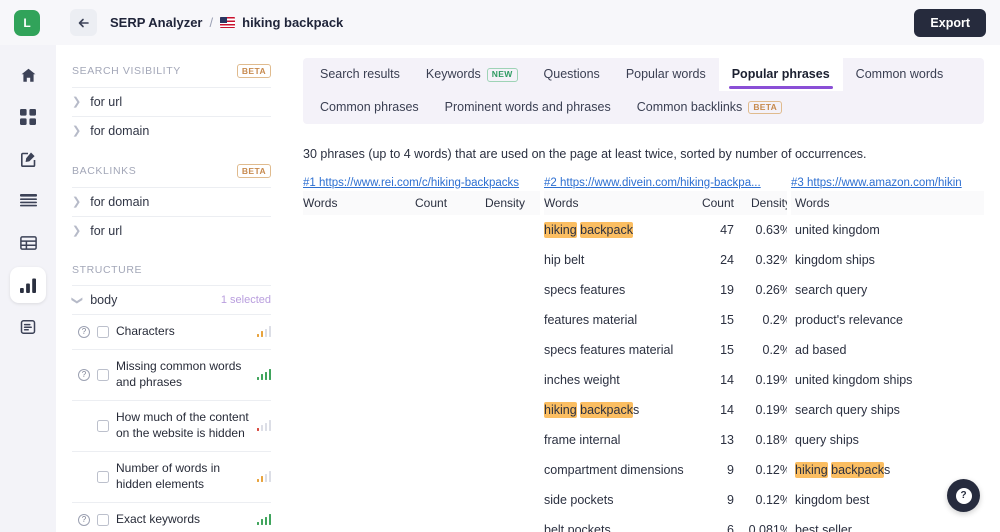 The image size is (1000, 532). I want to click on tab-common-backlinks: Common backlinks BETA, so click(709, 107).